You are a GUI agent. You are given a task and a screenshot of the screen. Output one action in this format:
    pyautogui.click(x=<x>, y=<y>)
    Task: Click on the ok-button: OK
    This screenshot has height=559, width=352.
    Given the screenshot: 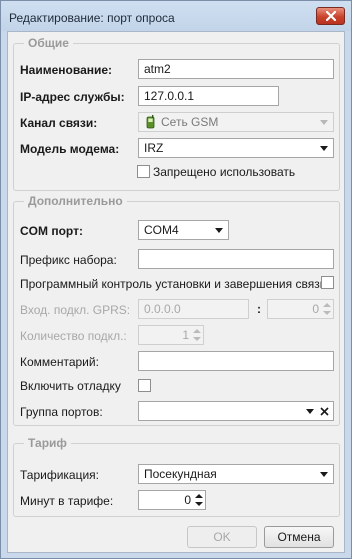 What is the action you would take?
    pyautogui.click(x=222, y=537)
    